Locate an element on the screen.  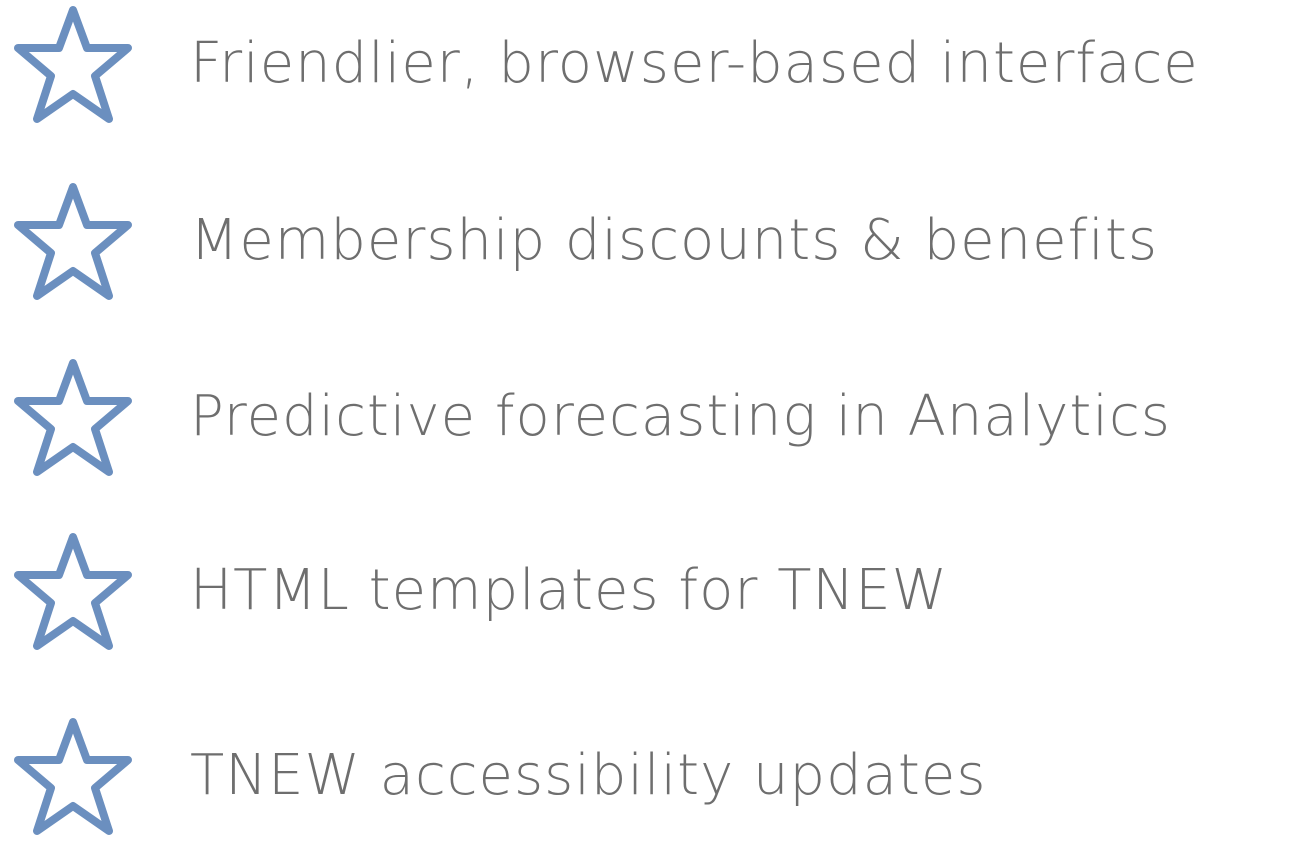
feature-text: Membership discounts & benefits is located at coordinates (674, 240).